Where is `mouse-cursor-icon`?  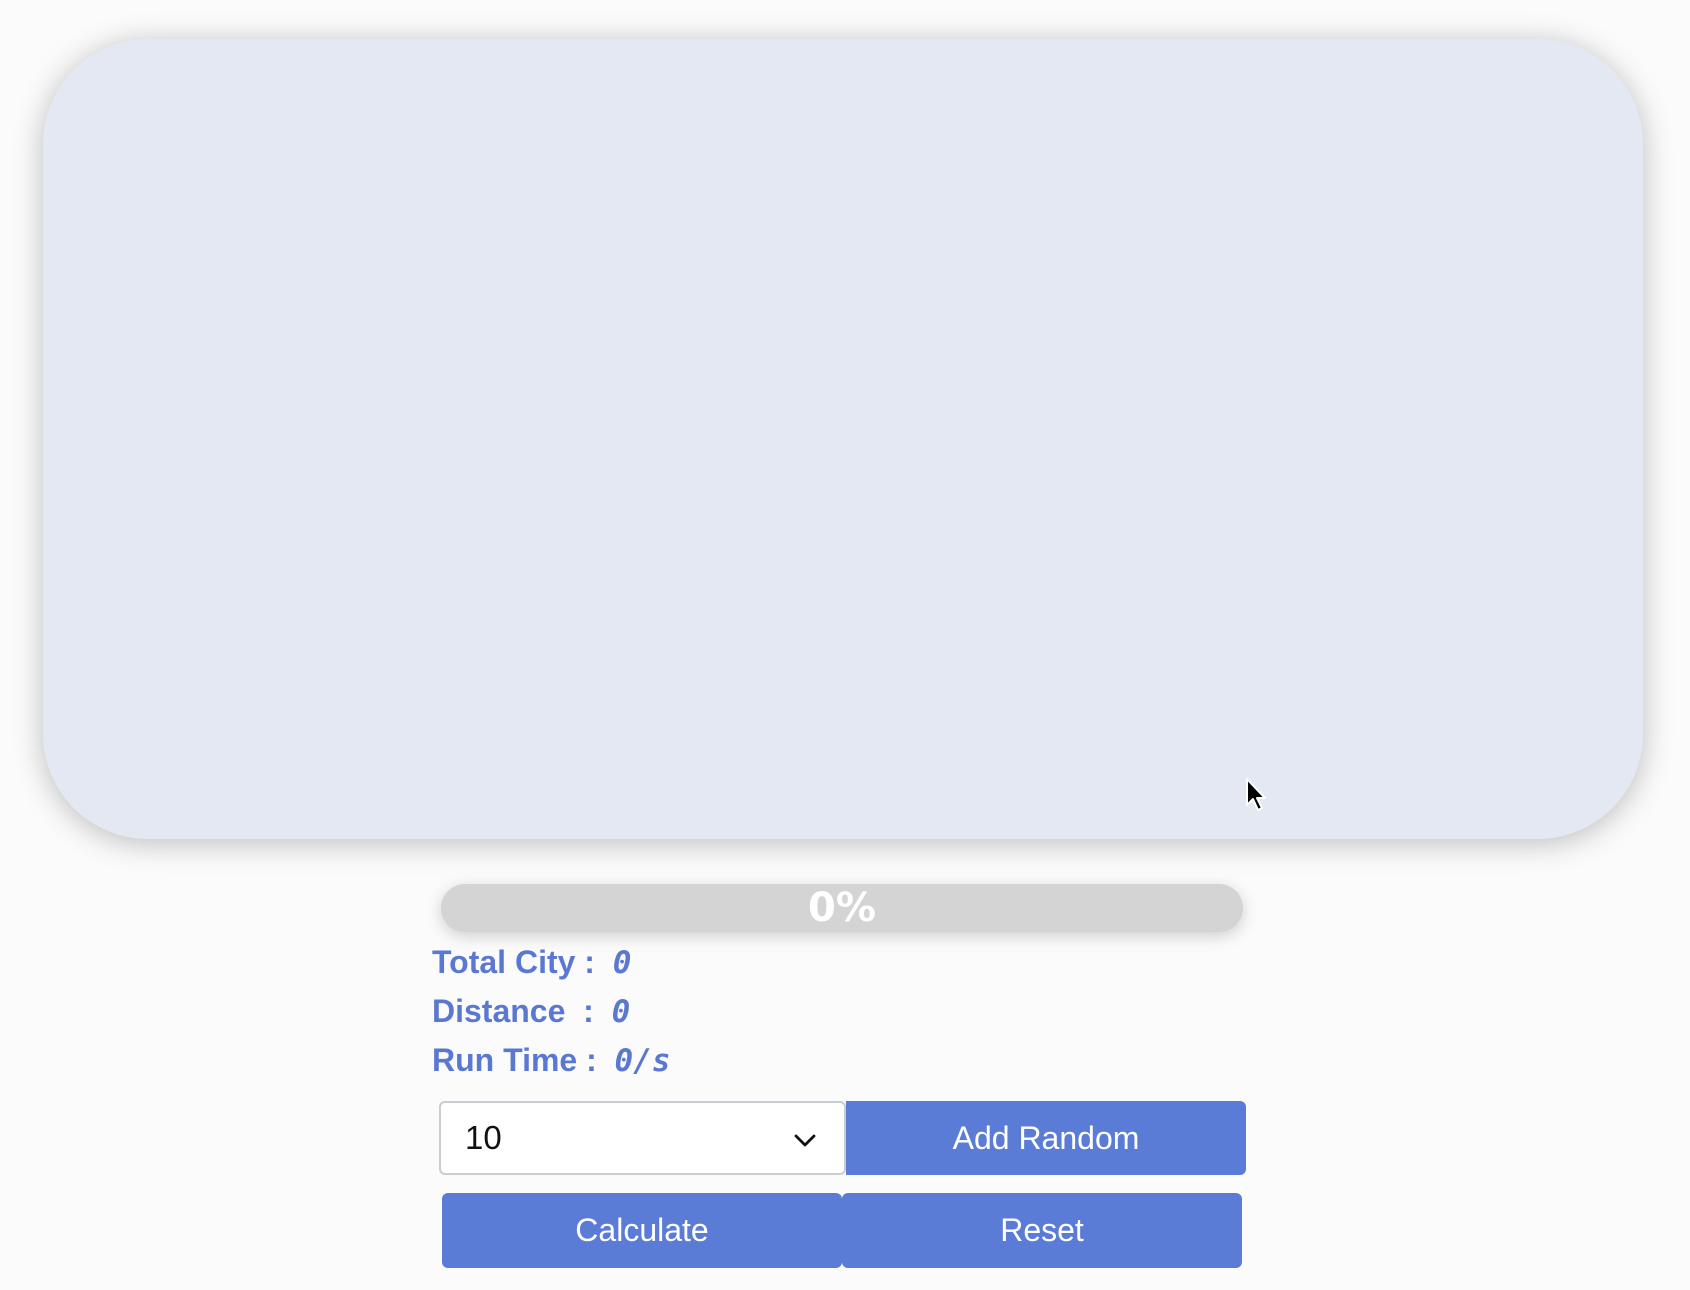
mouse-cursor-icon is located at coordinates (1256, 794).